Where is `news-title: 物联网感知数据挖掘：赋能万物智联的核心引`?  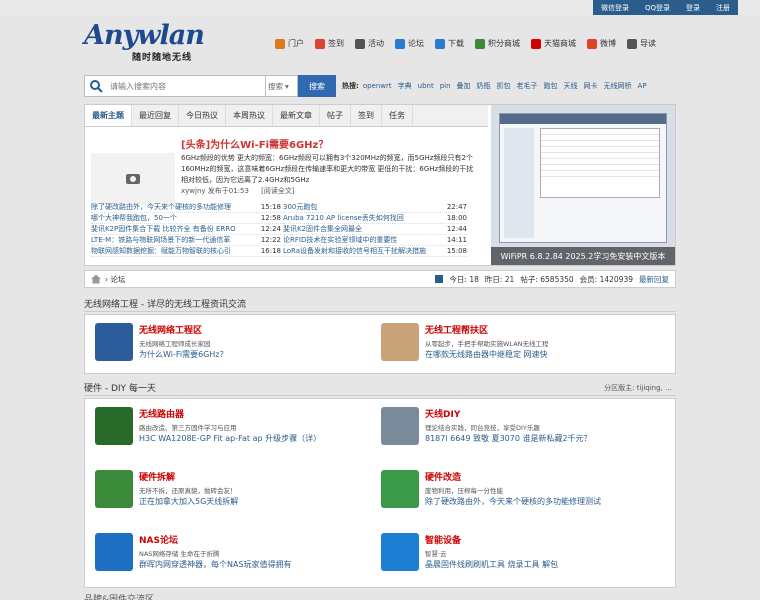
news-title: 物联网感知数据挖掘：赋能万物智联的核心引 is located at coordinates (166, 251).